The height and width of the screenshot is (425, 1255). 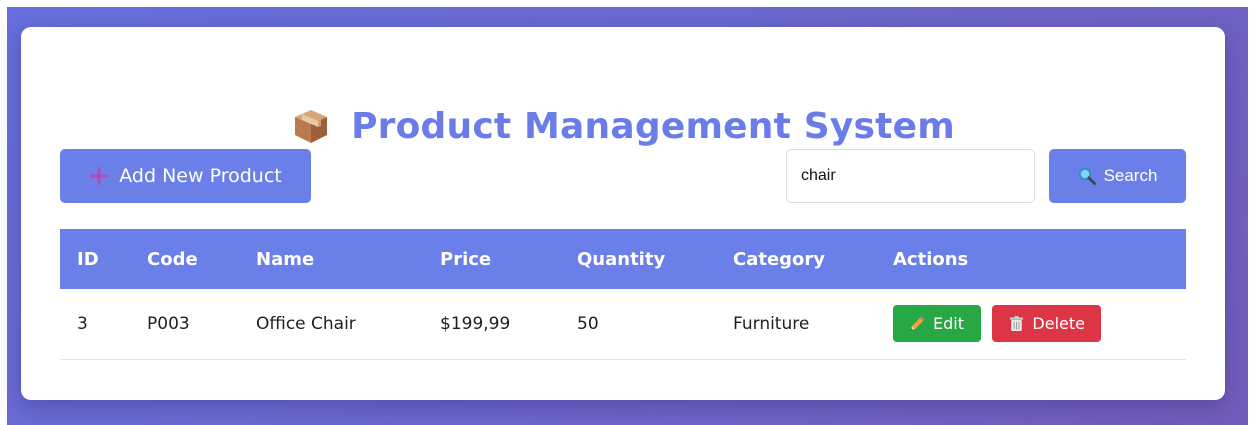 What do you see at coordinates (475, 323) in the screenshot?
I see `cell-price: $199,99` at bounding box center [475, 323].